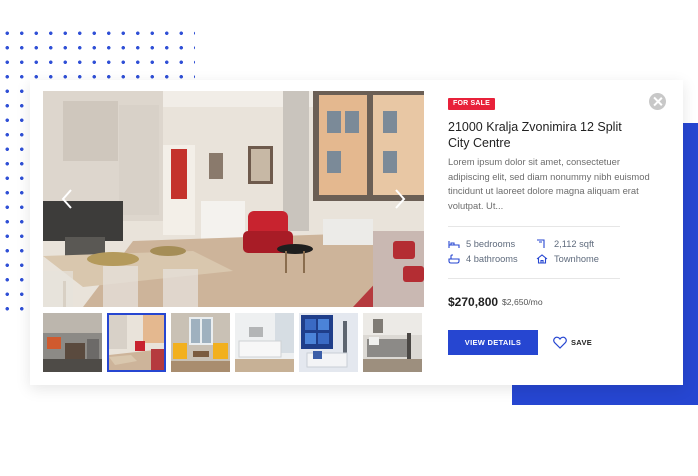 The height and width of the screenshot is (476, 698). What do you see at coordinates (574, 244) in the screenshot?
I see `area-label: 2,112 sqft` at bounding box center [574, 244].